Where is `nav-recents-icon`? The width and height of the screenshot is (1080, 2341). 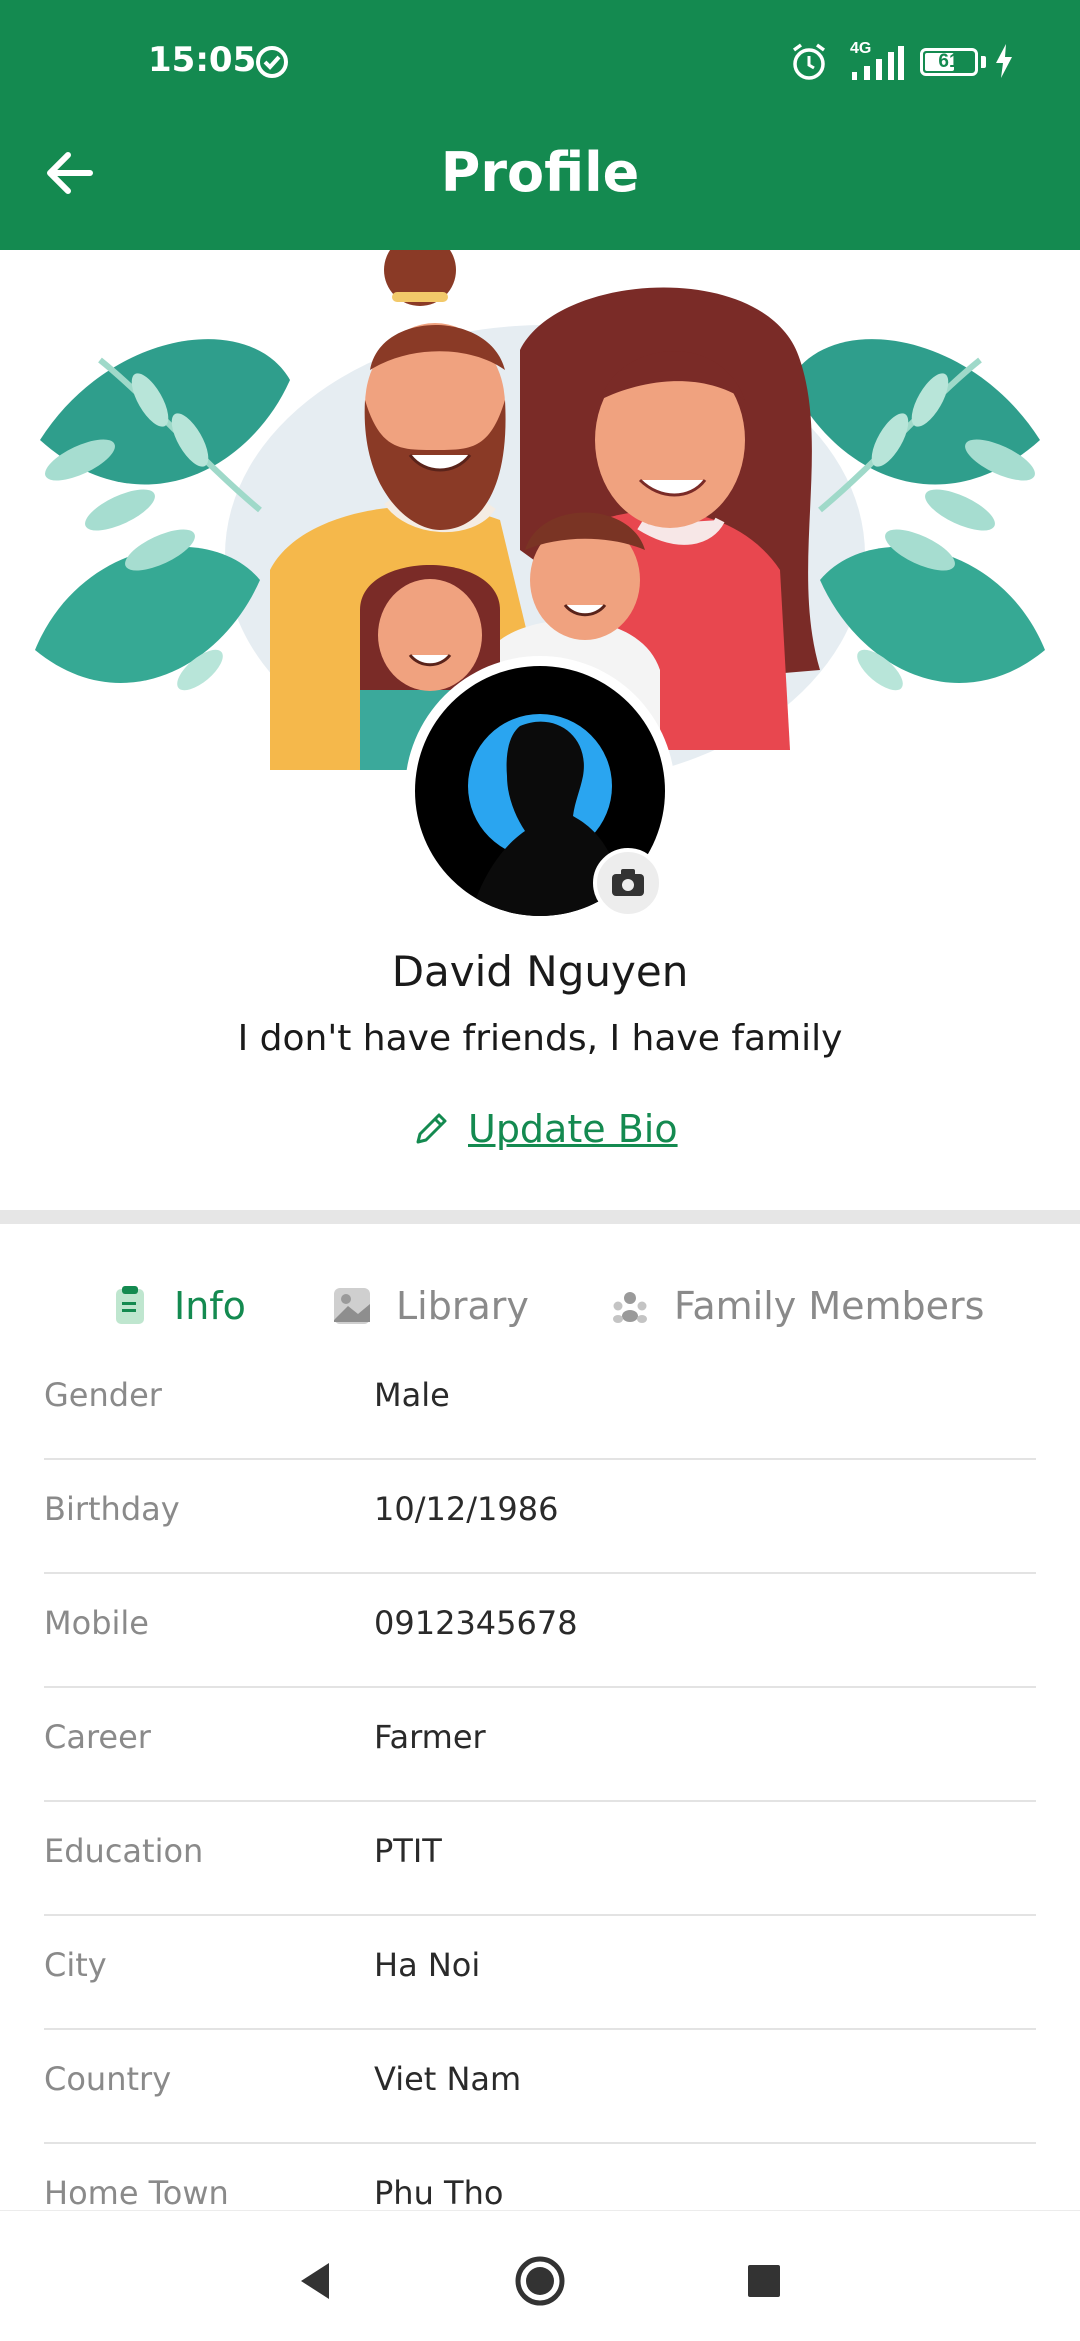 nav-recents-icon is located at coordinates (764, 2281).